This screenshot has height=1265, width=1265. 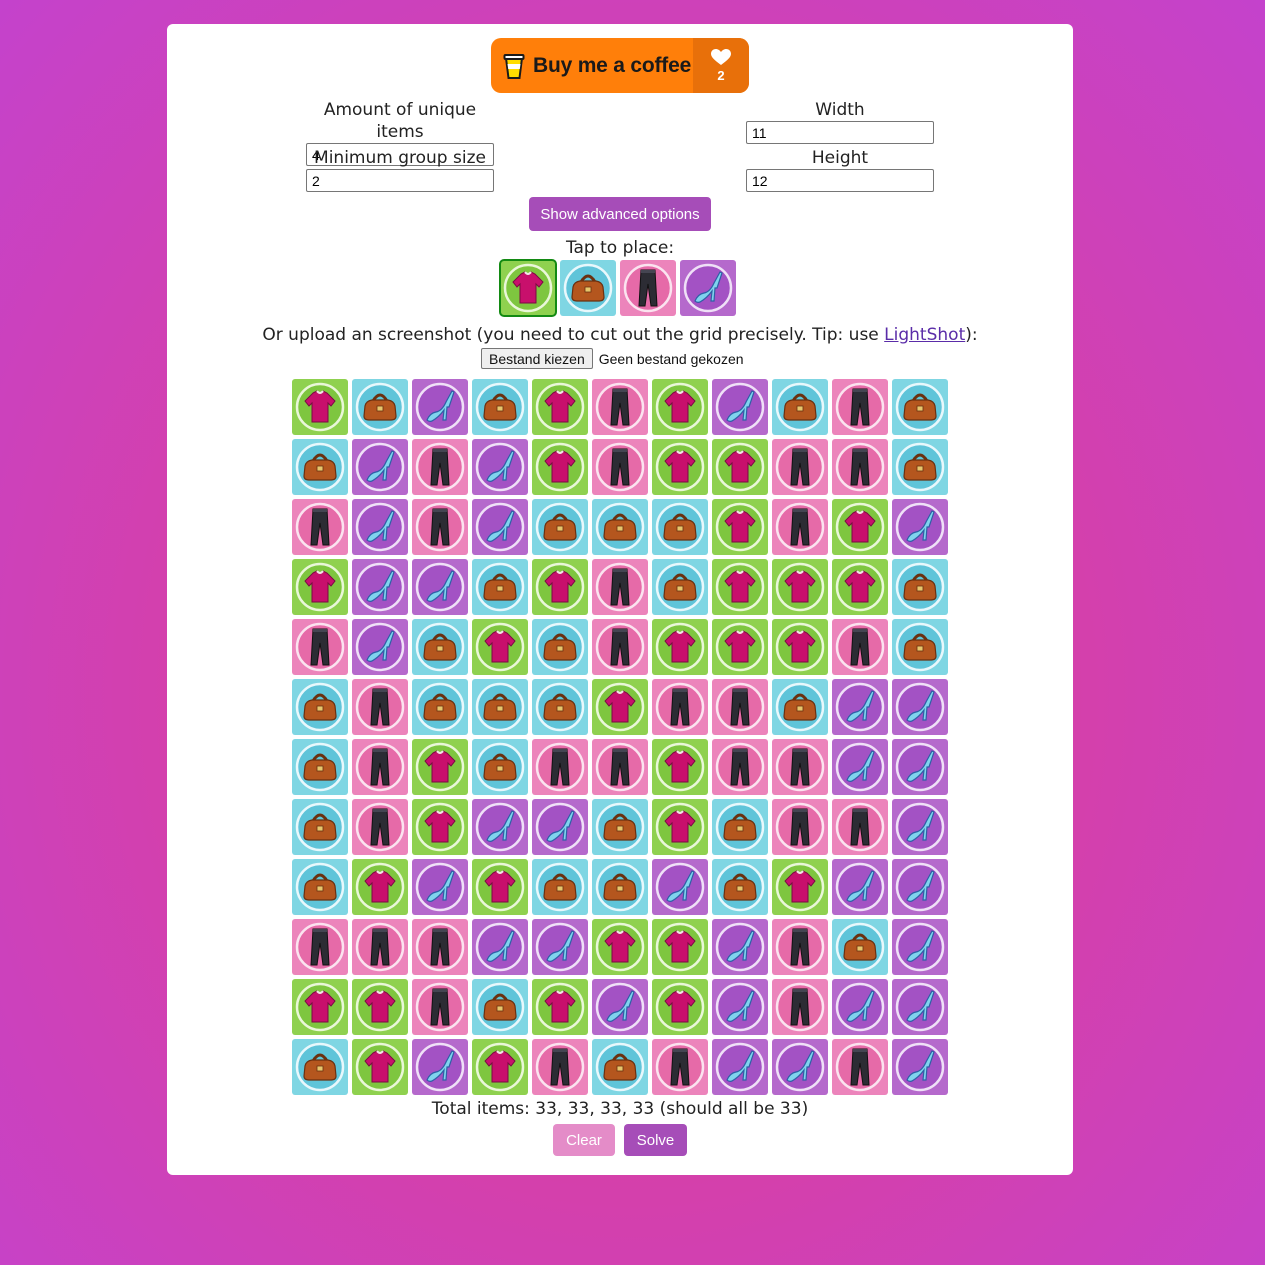 What do you see at coordinates (840, 180) in the screenshot?
I see `height-input` at bounding box center [840, 180].